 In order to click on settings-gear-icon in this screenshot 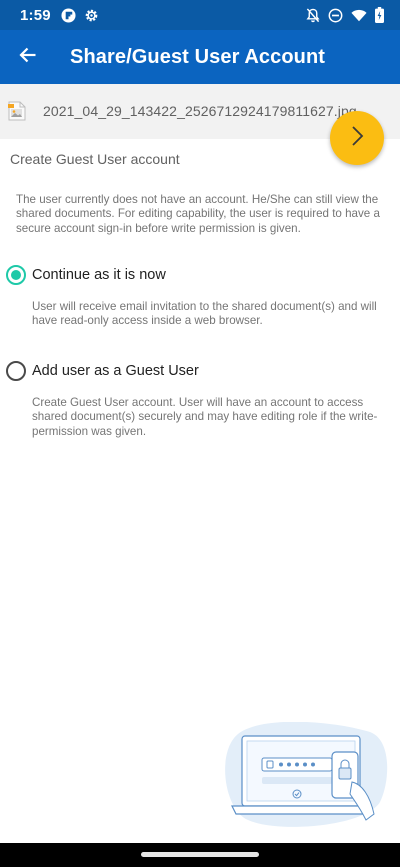, I will do `click(91, 15)`.